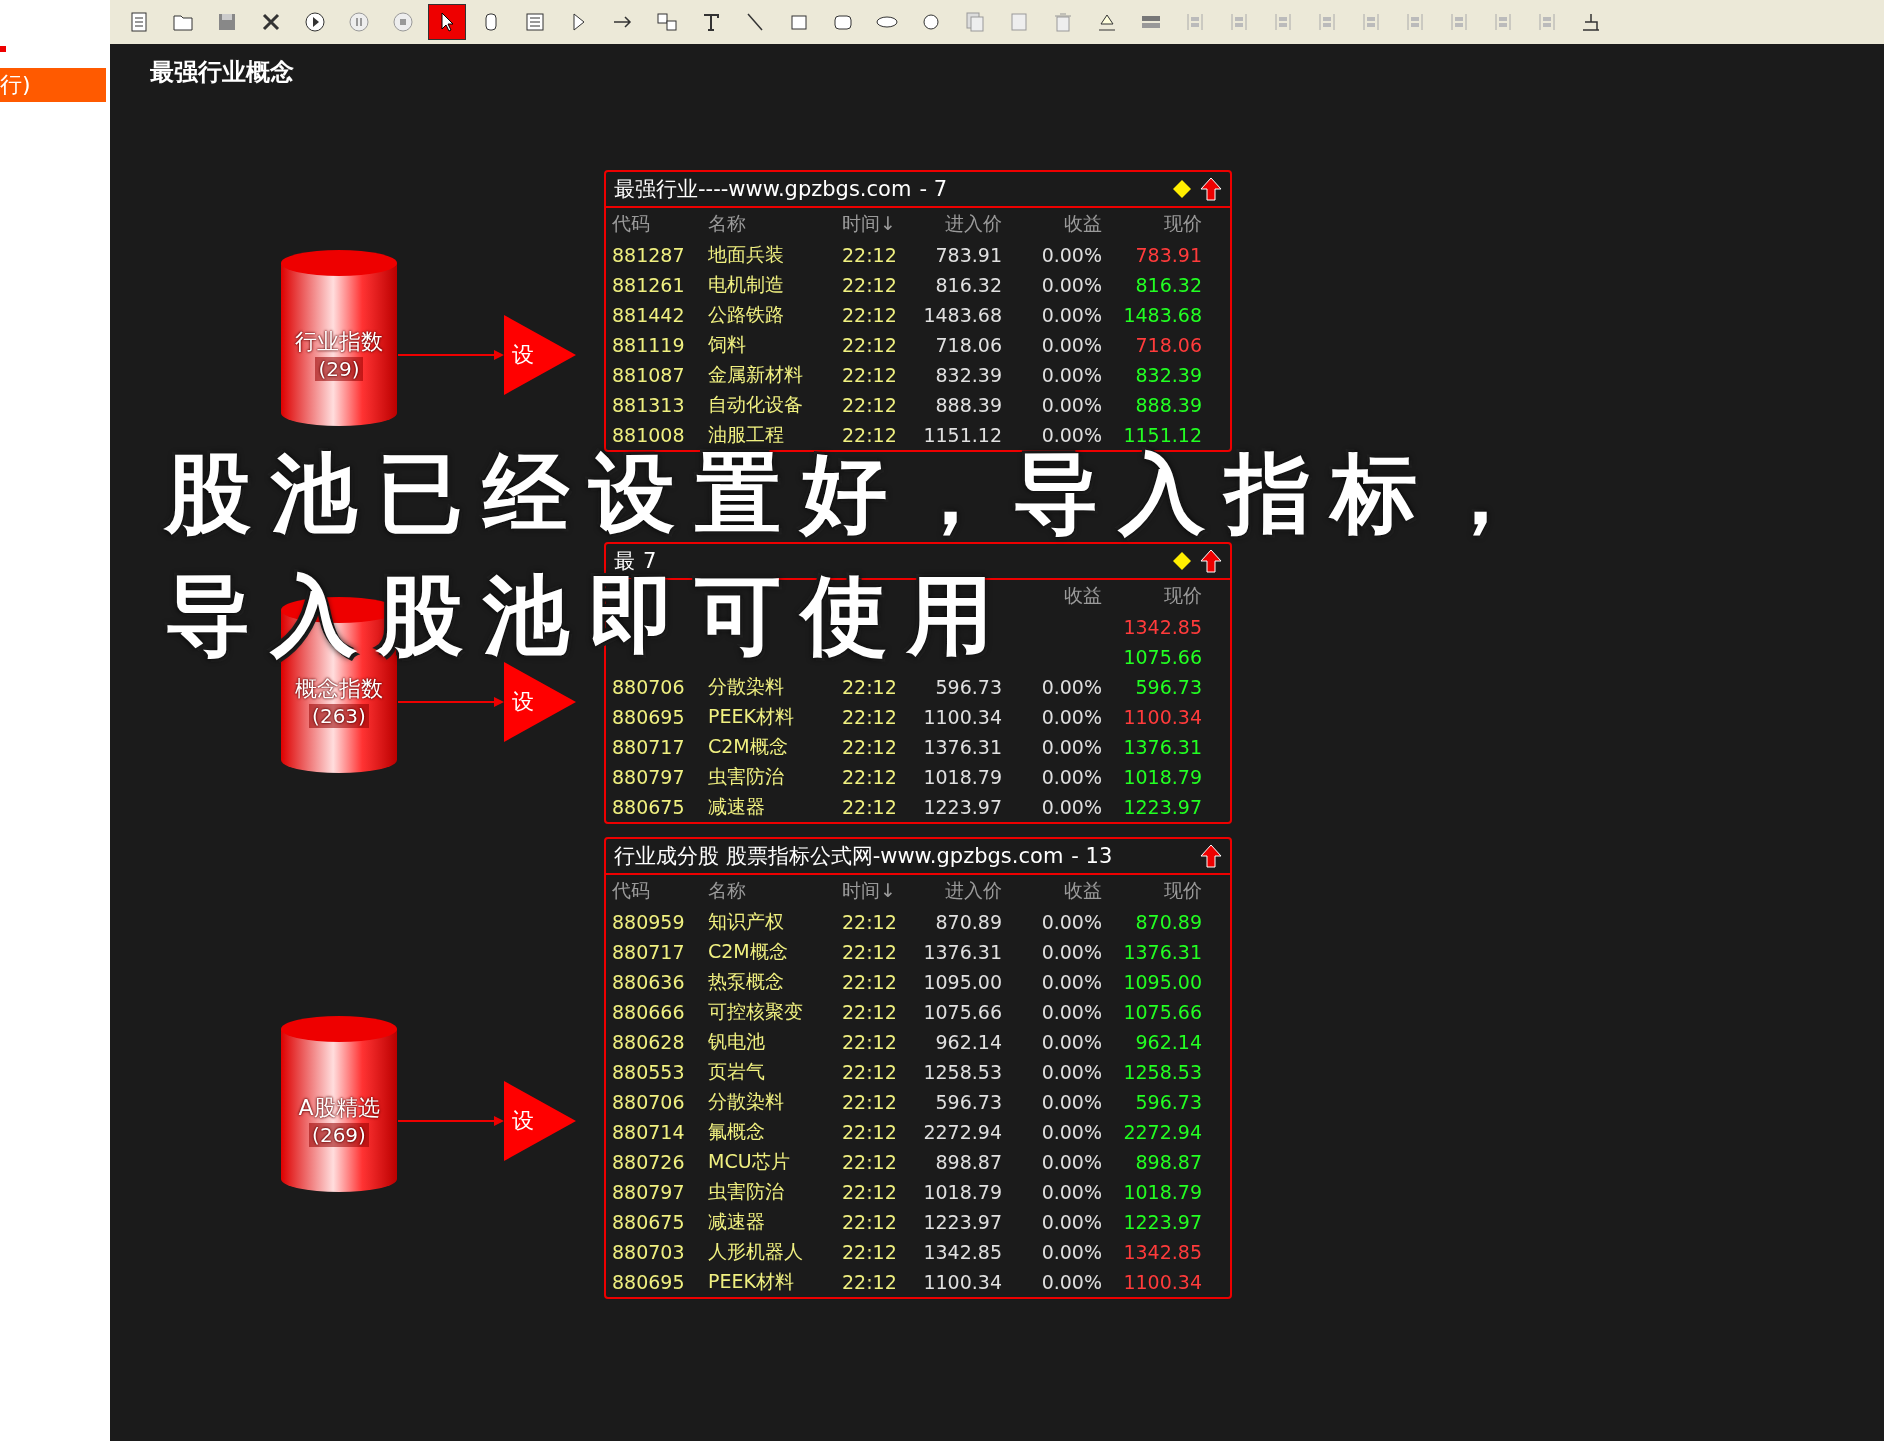 This screenshot has width=1884, height=1441. What do you see at coordinates (649, 1252) in the screenshot?
I see `code-cell-text: 880703` at bounding box center [649, 1252].